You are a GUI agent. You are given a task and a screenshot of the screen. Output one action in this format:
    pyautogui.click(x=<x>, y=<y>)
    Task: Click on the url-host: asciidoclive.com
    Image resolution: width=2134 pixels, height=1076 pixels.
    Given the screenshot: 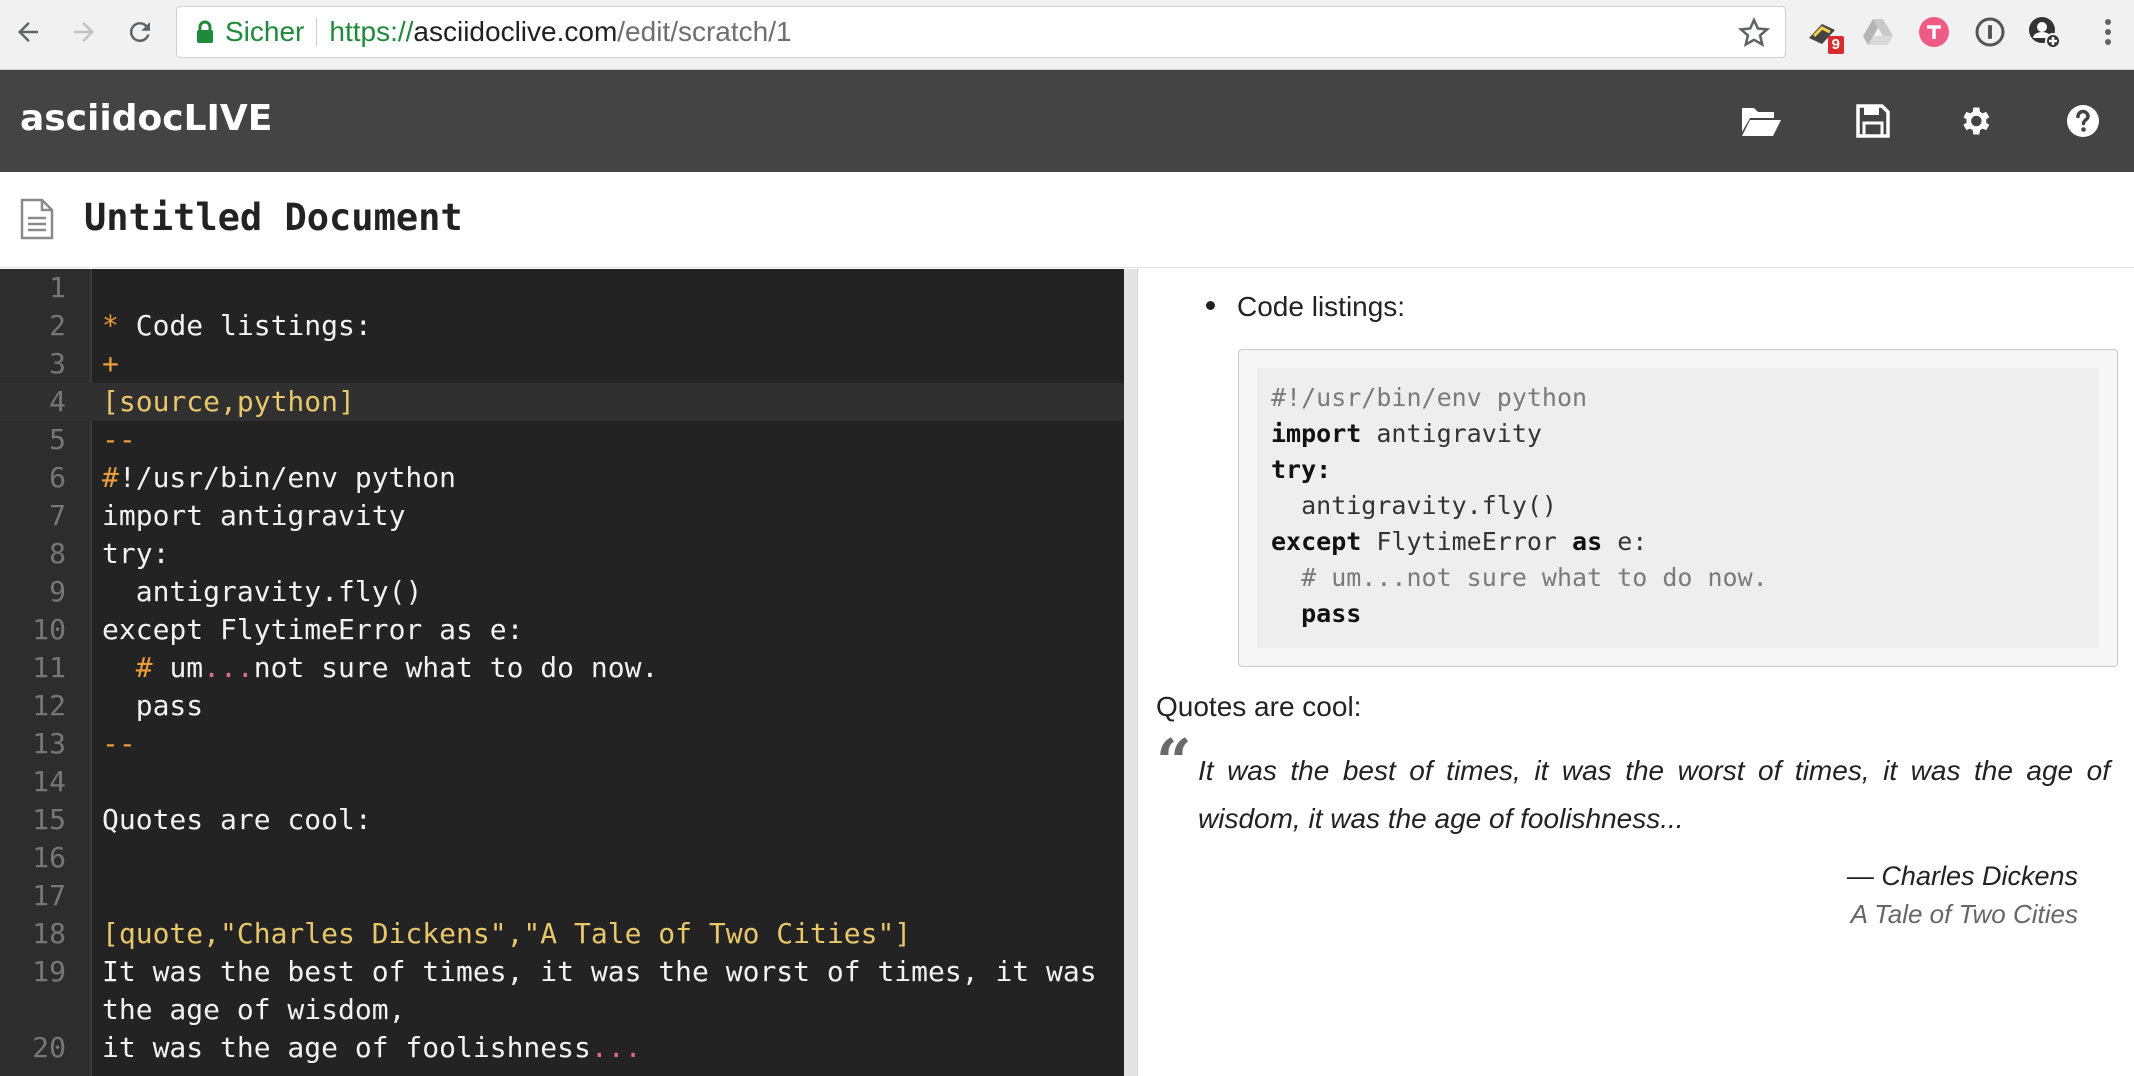 What is the action you would take?
    pyautogui.click(x=515, y=31)
    